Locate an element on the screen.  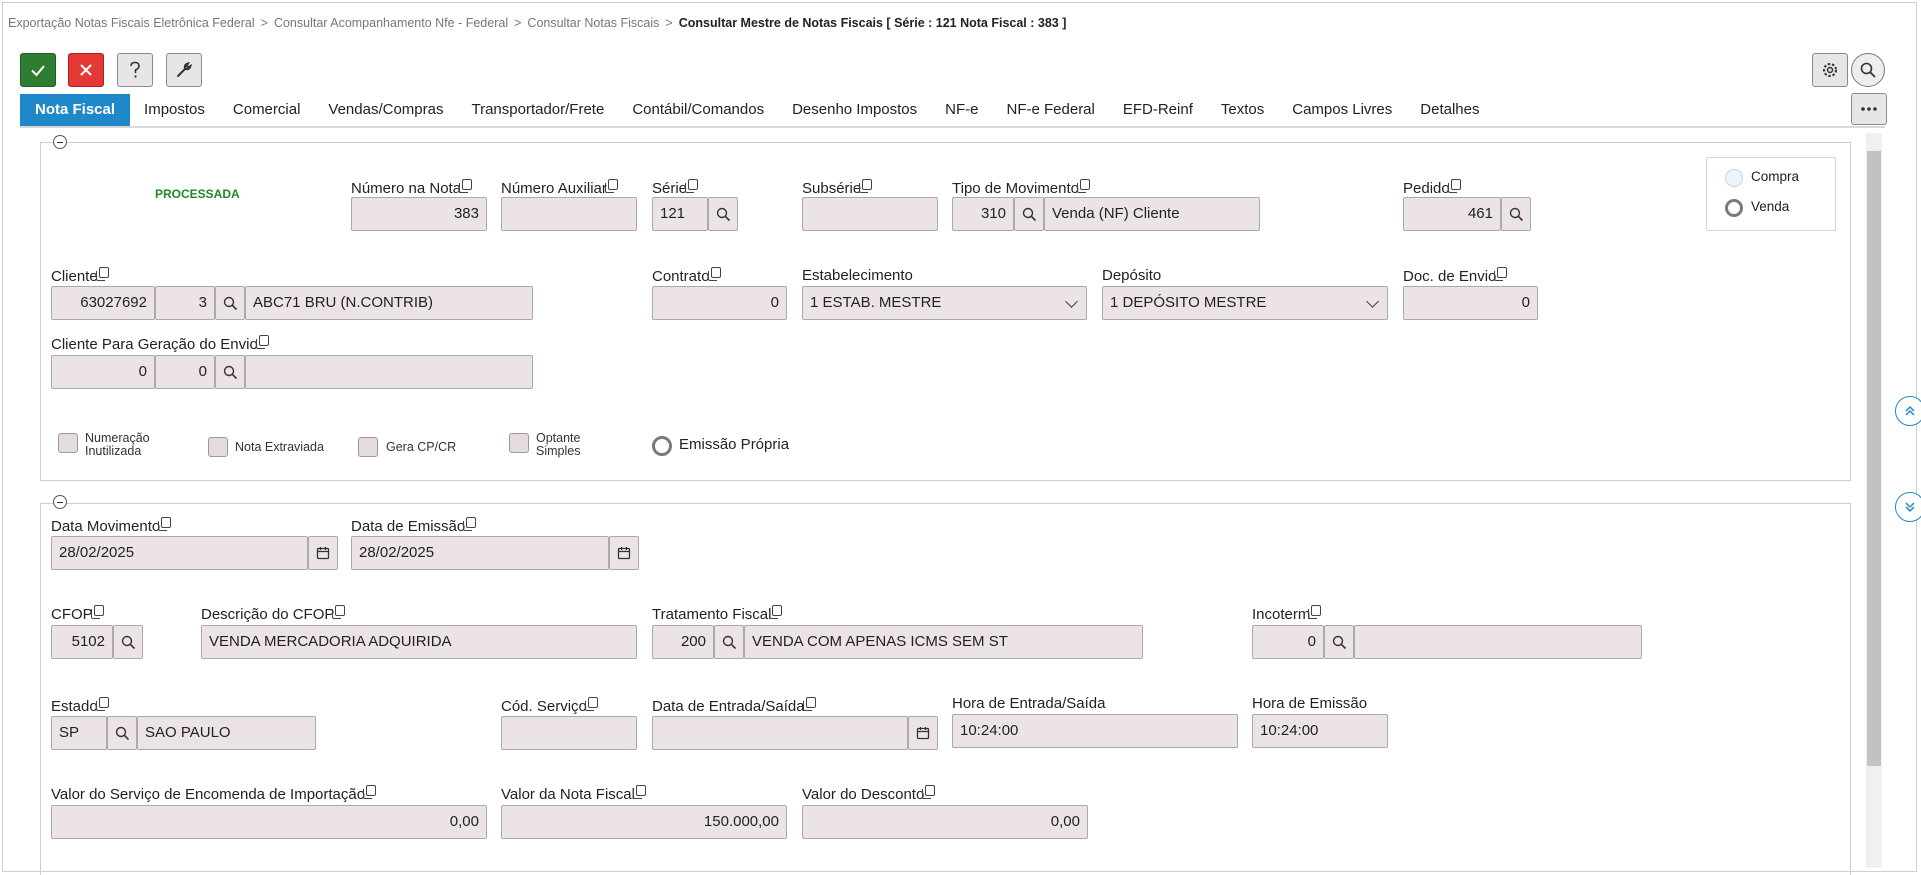
deposito-select: 1 DEPÓSITO MESTRE is located at coordinates (1245, 303).